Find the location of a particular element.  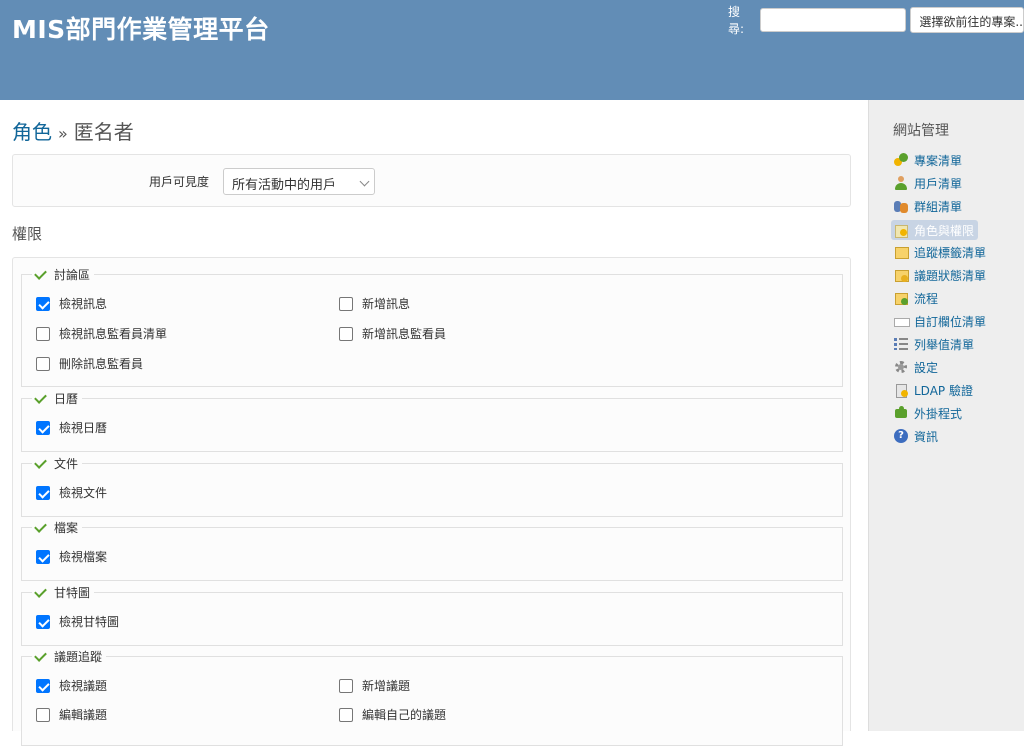

group-legend: 文件 is located at coordinates (57, 463).